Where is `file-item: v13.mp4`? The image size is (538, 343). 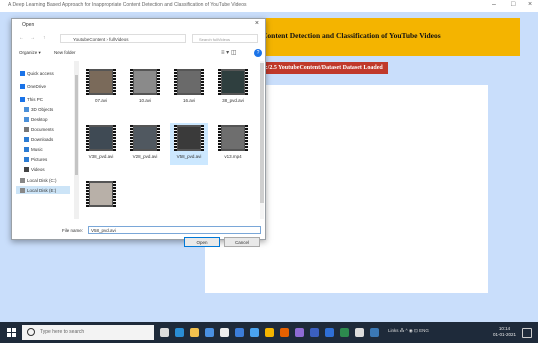 file-item: v13.mp4 is located at coordinates (233, 144).